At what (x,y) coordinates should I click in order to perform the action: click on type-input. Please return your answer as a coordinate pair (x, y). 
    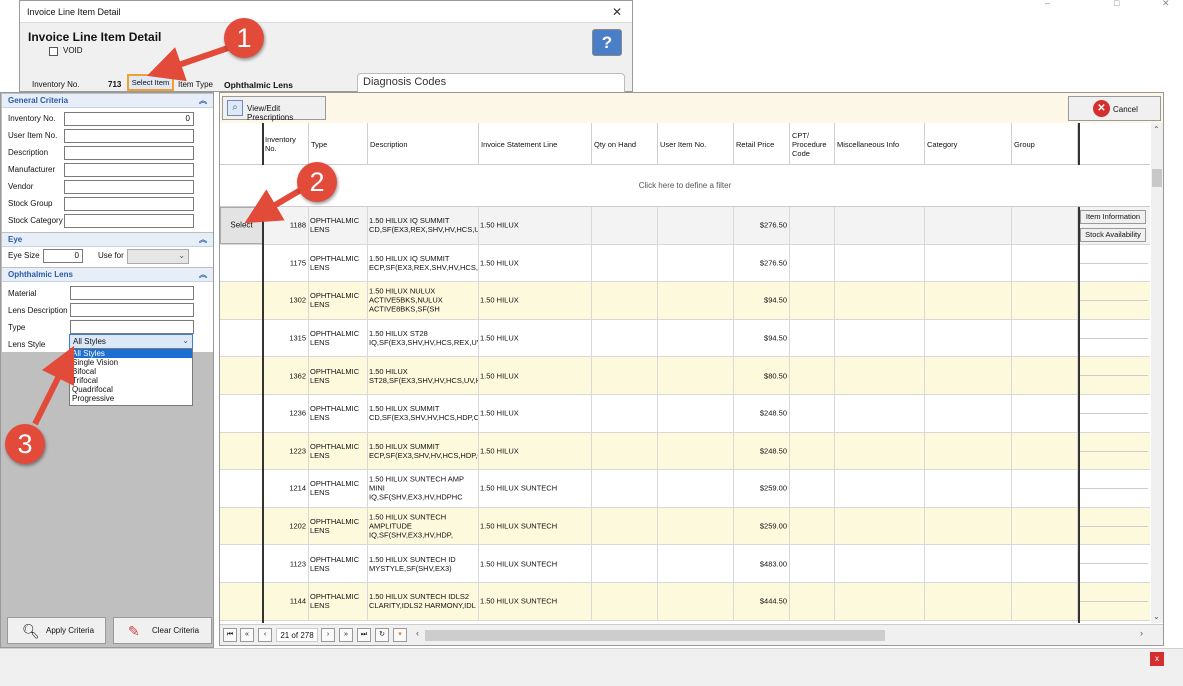
    Looking at the image, I should click on (132, 327).